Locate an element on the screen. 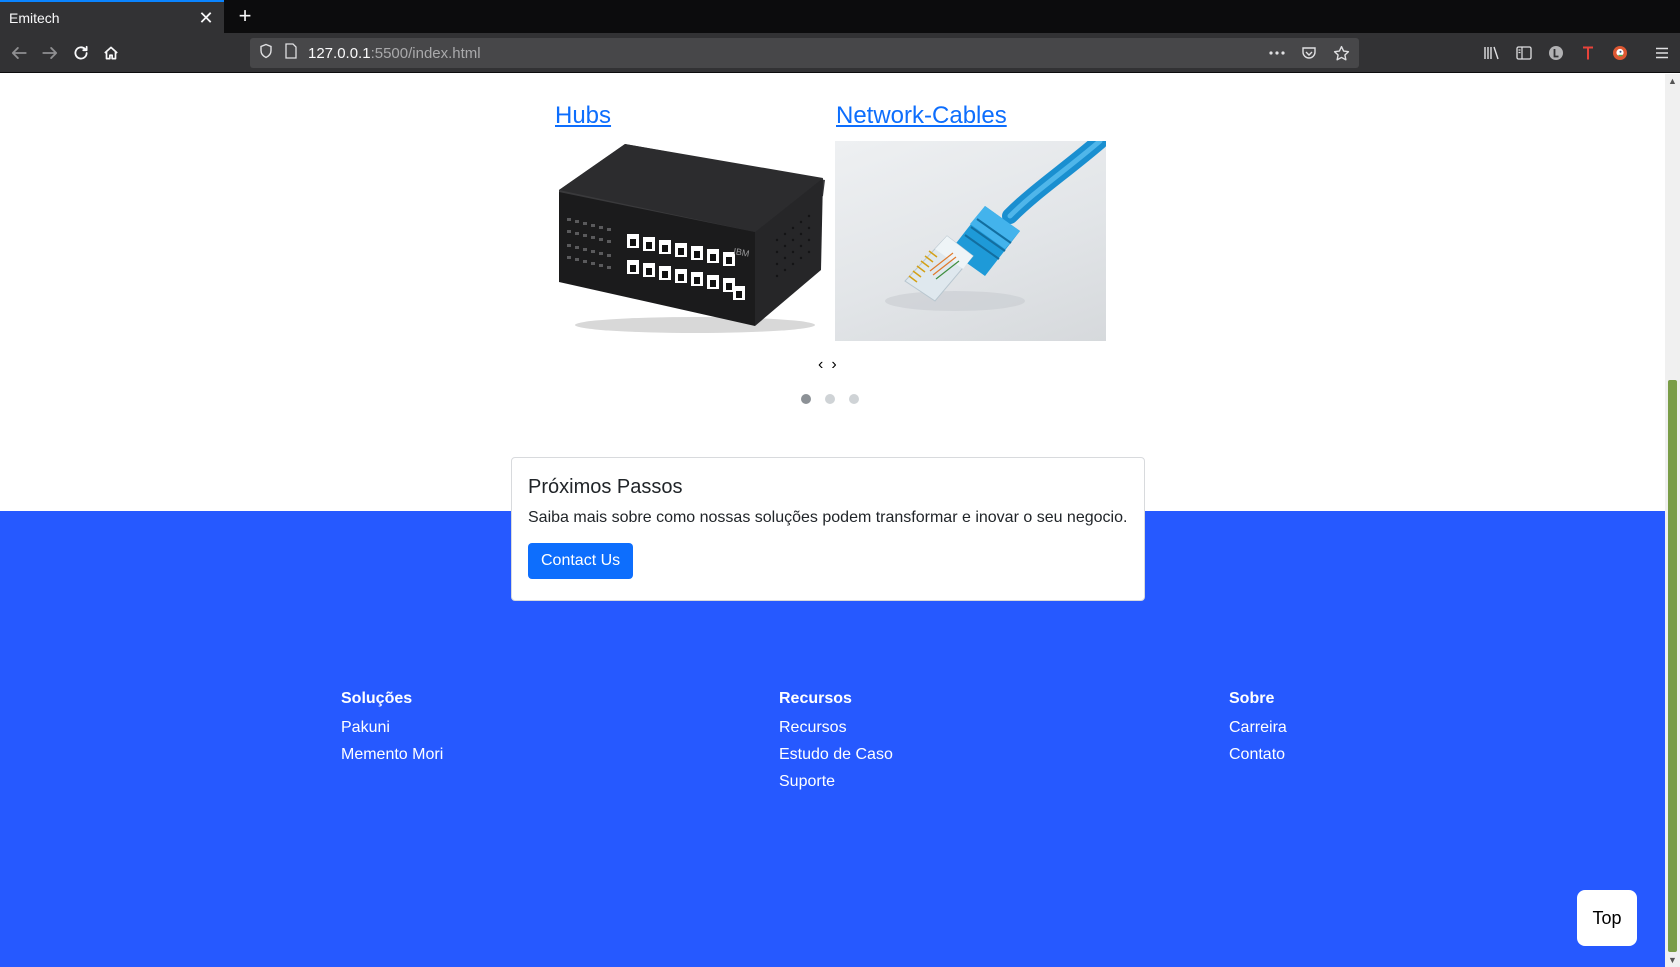 The height and width of the screenshot is (967, 1680). footer-column-recursos: Recursos Recursos Estudo de Caso Suporte is located at coordinates (836, 744).